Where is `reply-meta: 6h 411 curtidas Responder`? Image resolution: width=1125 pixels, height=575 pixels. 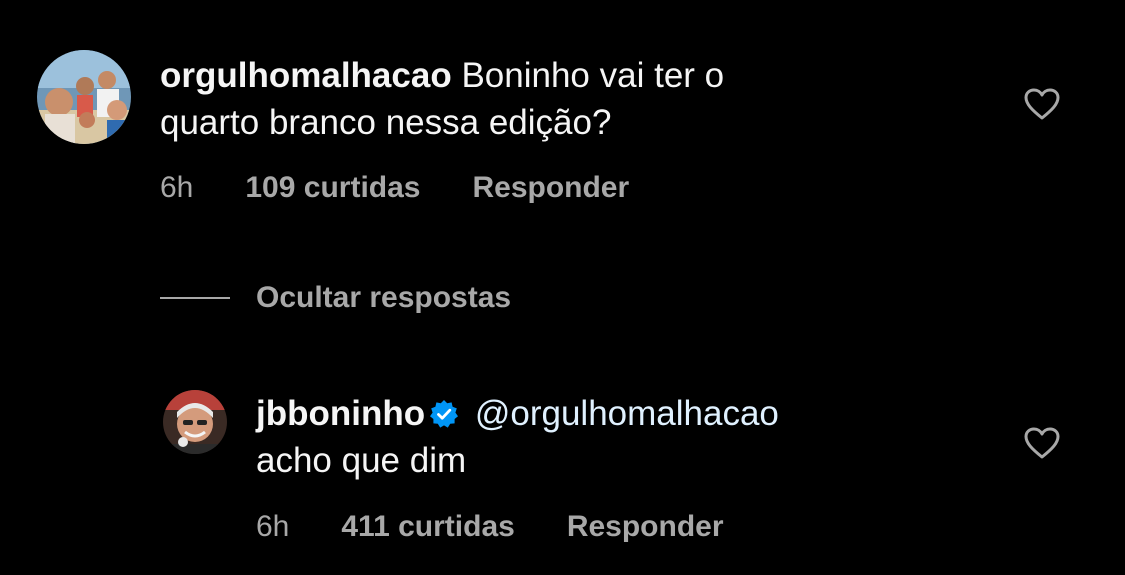 reply-meta: 6h 411 curtidas Responder is located at coordinates (490, 527).